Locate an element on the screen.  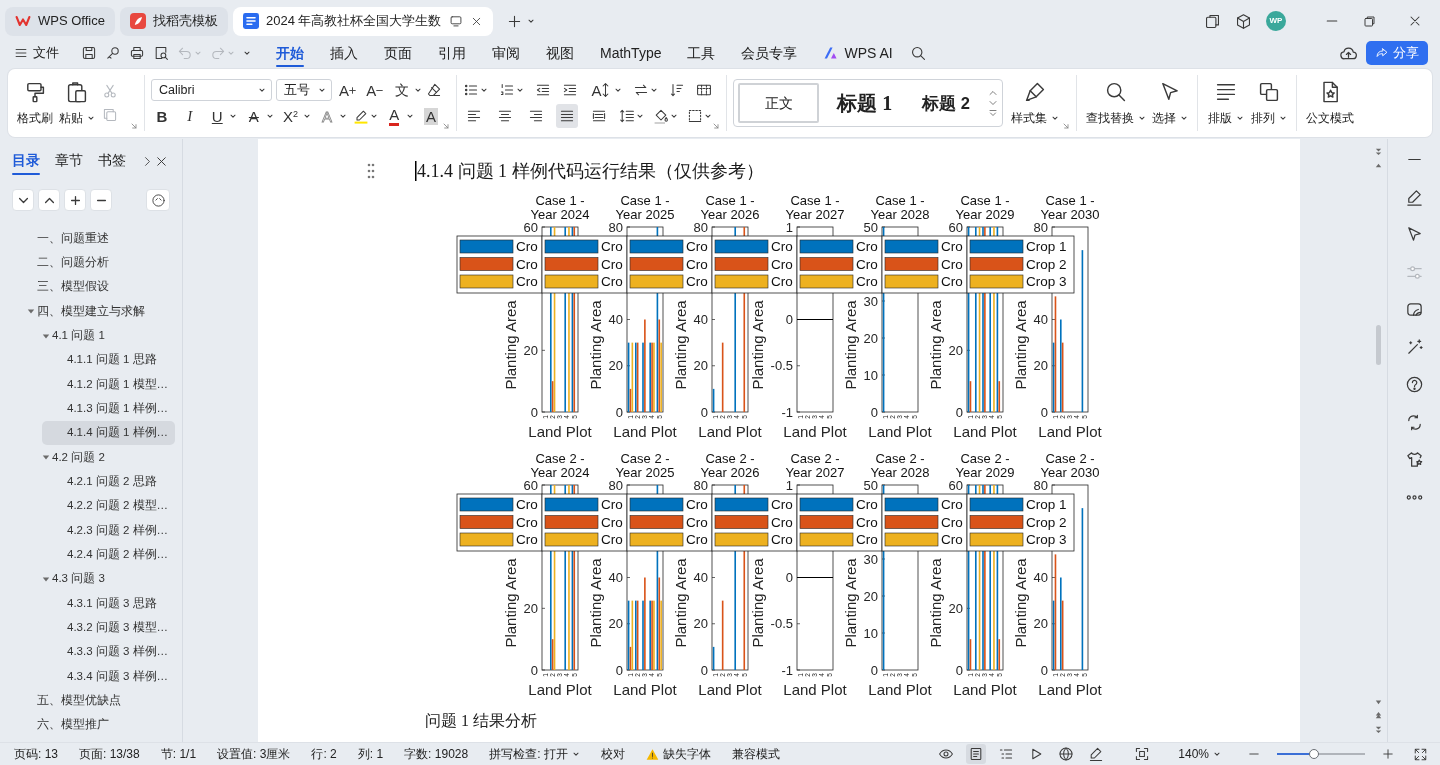
ribbon-tab: 视图 is located at coordinates (560, 53).